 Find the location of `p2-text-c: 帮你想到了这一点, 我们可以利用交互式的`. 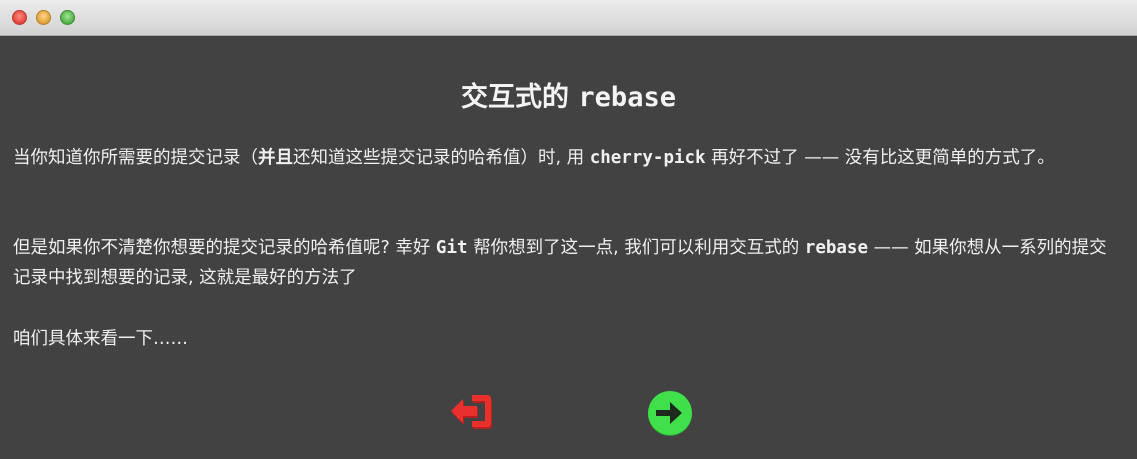

p2-text-c: 帮你想到了这一点, 我们可以利用交互式的 is located at coordinates (636, 248).